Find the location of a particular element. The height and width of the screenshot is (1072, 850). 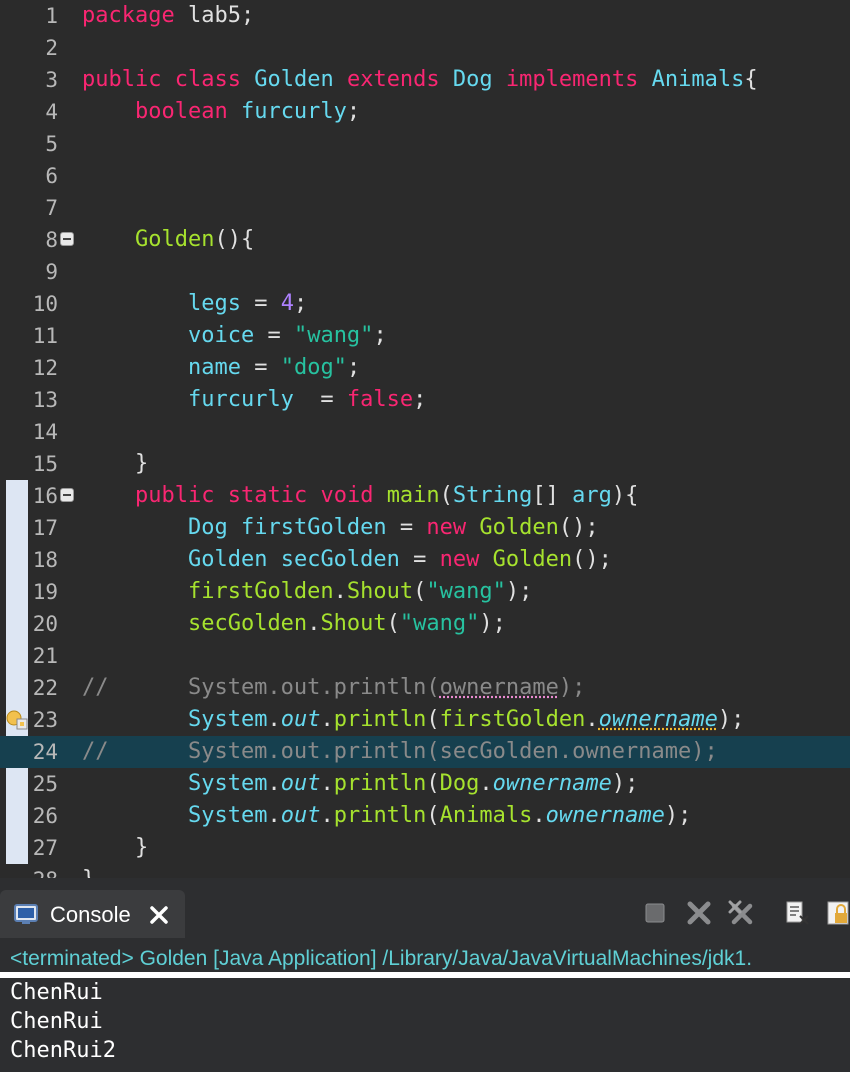

code-line: 8 Golden(){ is located at coordinates (425, 240).